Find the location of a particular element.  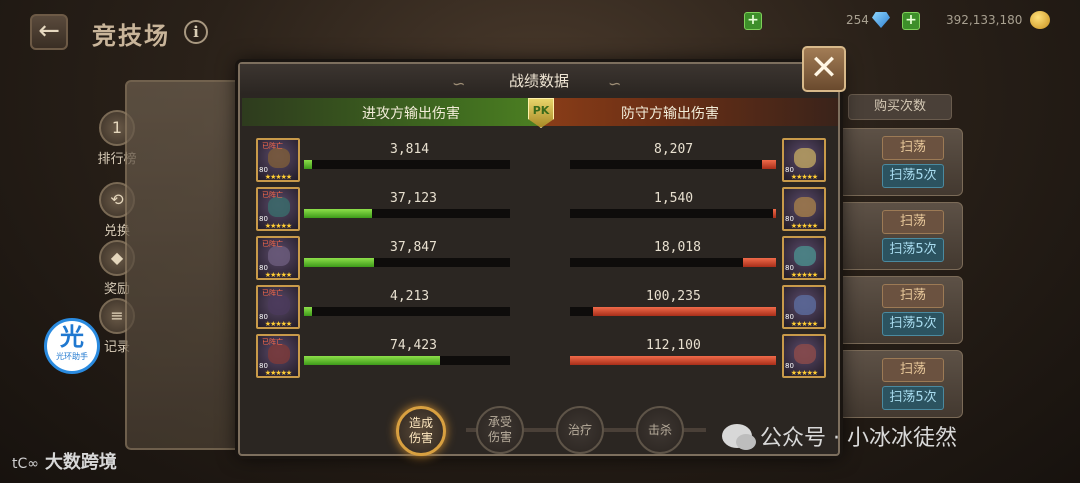

attacker-damage-value: 3,814 is located at coordinates (410, 149).